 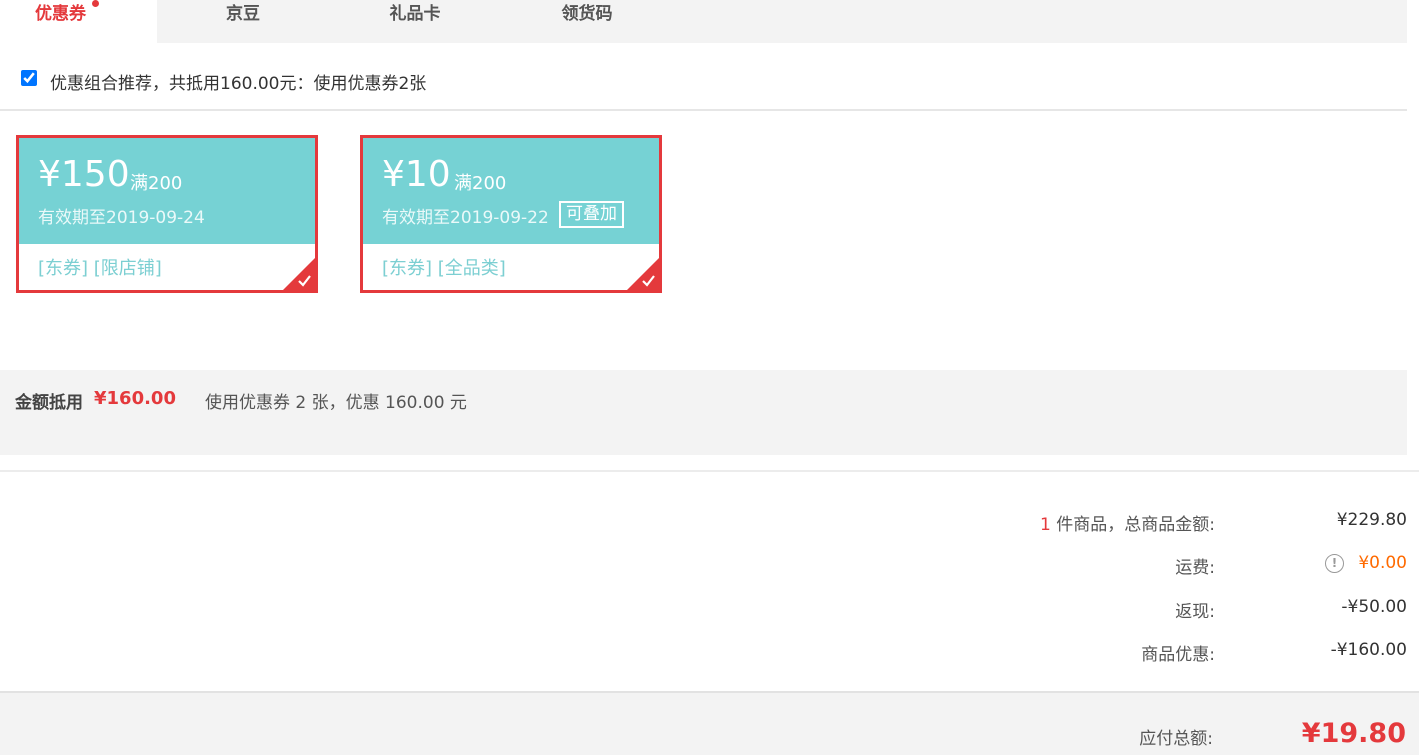 What do you see at coordinates (1368, 650) in the screenshot?
I see `product-discount-value: -¥160.00` at bounding box center [1368, 650].